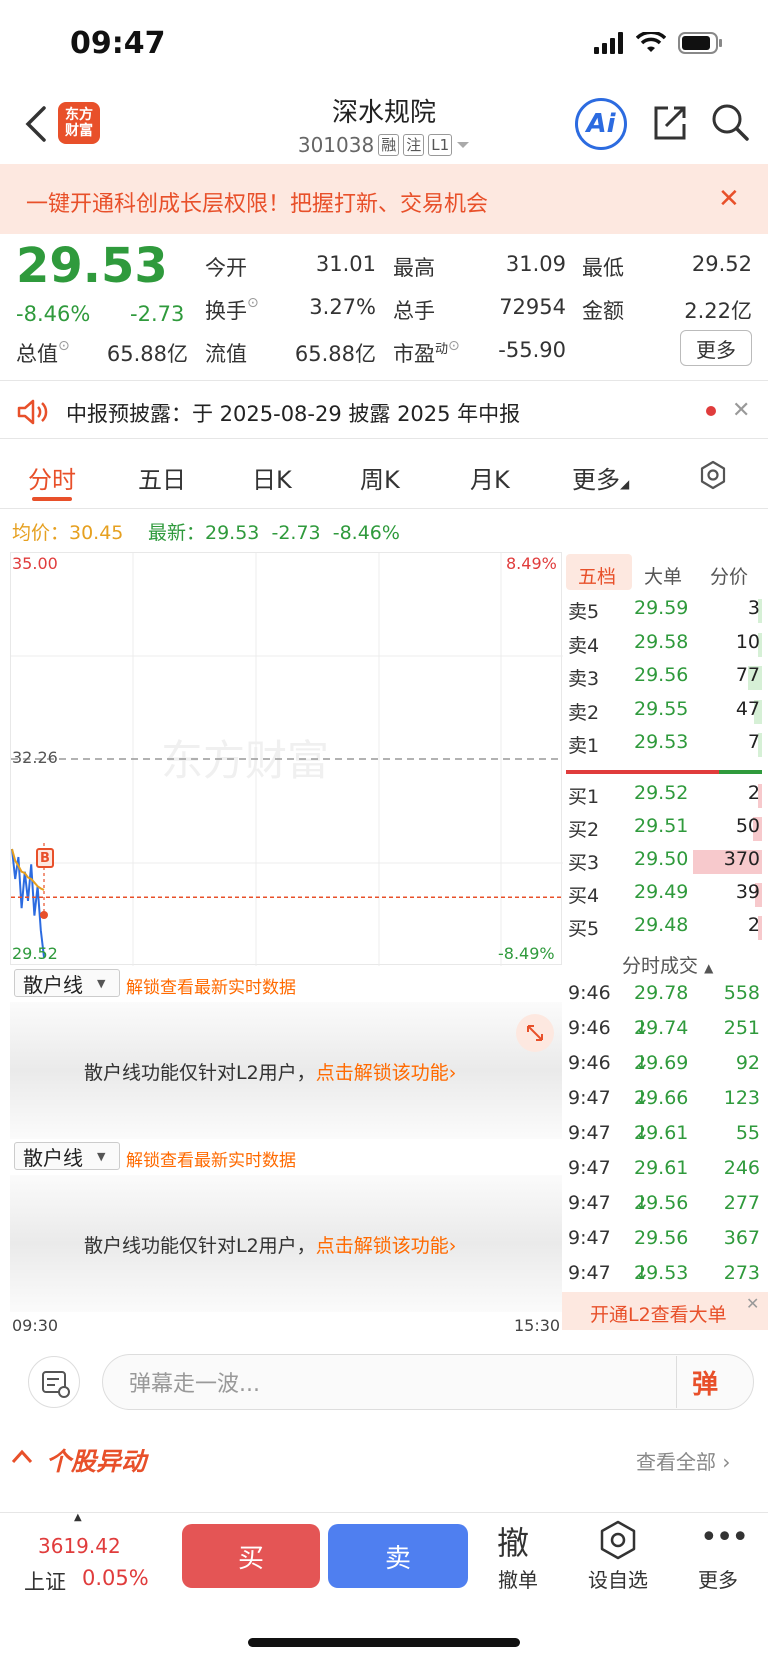 This screenshot has width=768, height=1662. What do you see at coordinates (398, 1556) in the screenshot?
I see `sell-button: 卖` at bounding box center [398, 1556].